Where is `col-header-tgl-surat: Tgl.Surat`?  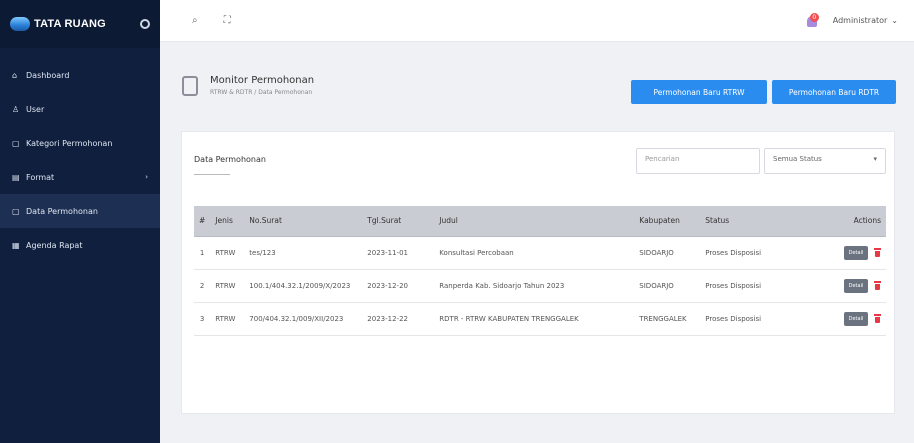
col-header-tgl-surat: Tgl.Surat is located at coordinates (398, 221).